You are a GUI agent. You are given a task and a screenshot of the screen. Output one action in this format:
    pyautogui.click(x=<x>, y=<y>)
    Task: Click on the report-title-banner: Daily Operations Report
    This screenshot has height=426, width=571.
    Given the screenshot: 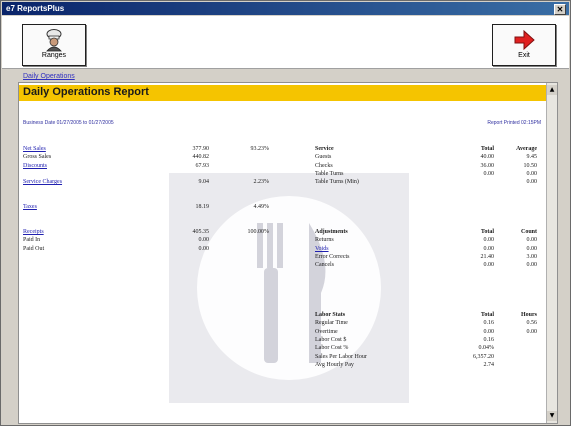 What is the action you would take?
    pyautogui.click(x=288, y=93)
    